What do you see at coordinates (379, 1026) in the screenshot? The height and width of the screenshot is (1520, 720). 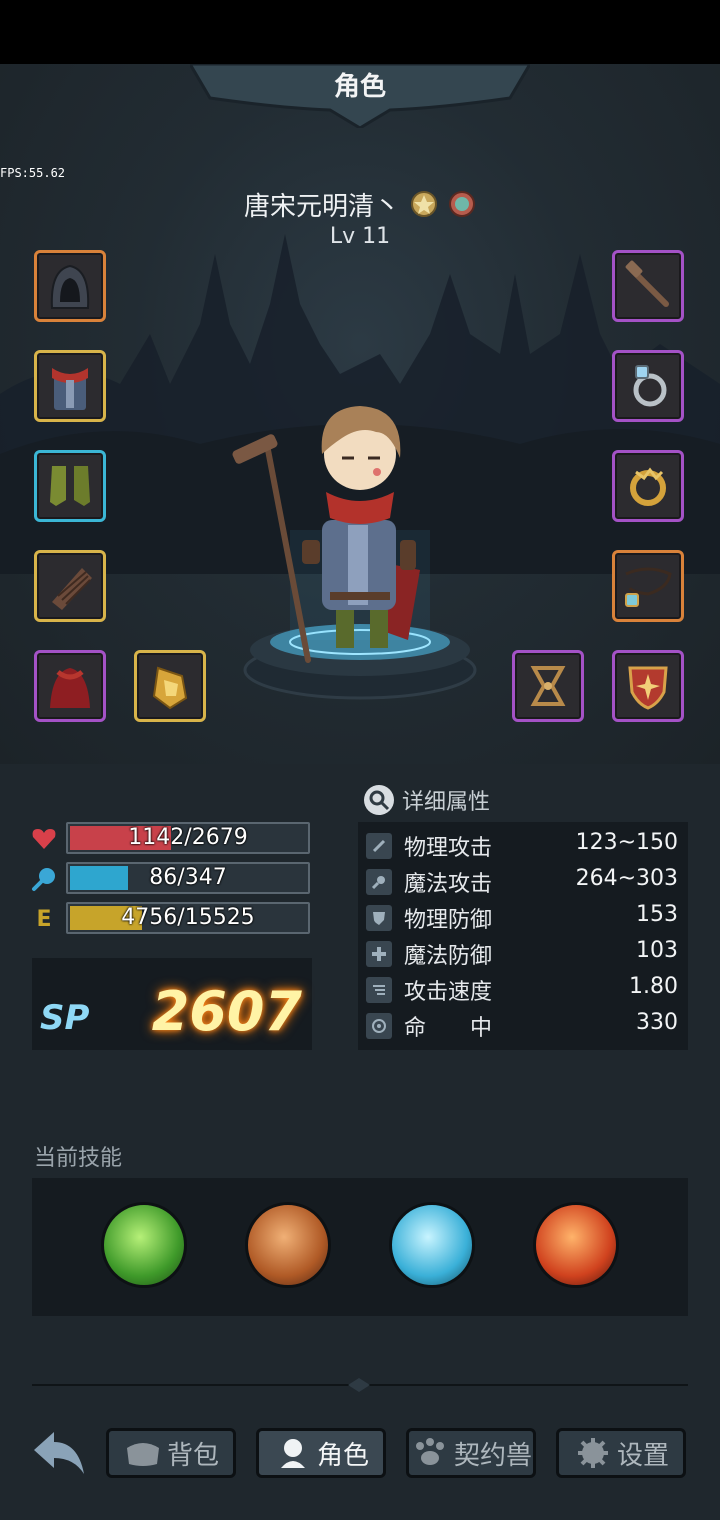 I see `target-icon` at bounding box center [379, 1026].